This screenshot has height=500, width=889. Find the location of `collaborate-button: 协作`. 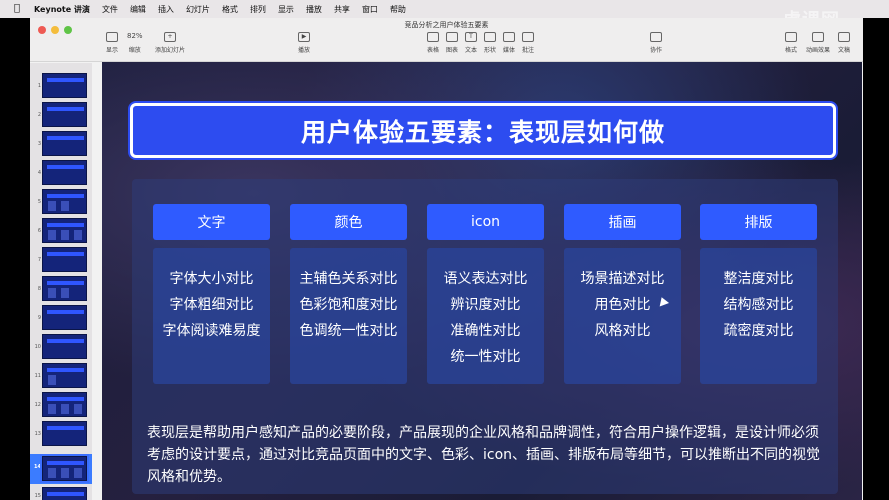

collaborate-button: 协作 is located at coordinates (656, 43).